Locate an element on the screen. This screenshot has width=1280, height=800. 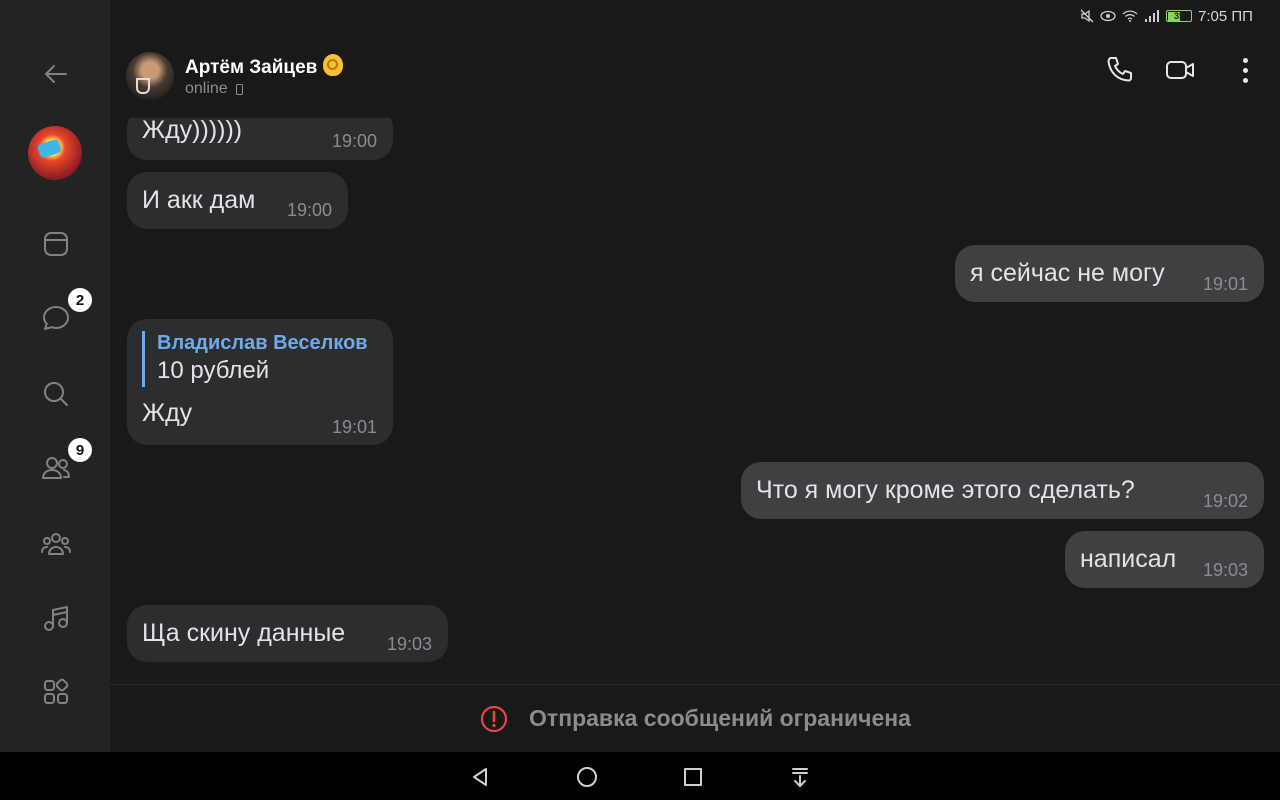
video-camera-icon is located at coordinates (1180, 70).